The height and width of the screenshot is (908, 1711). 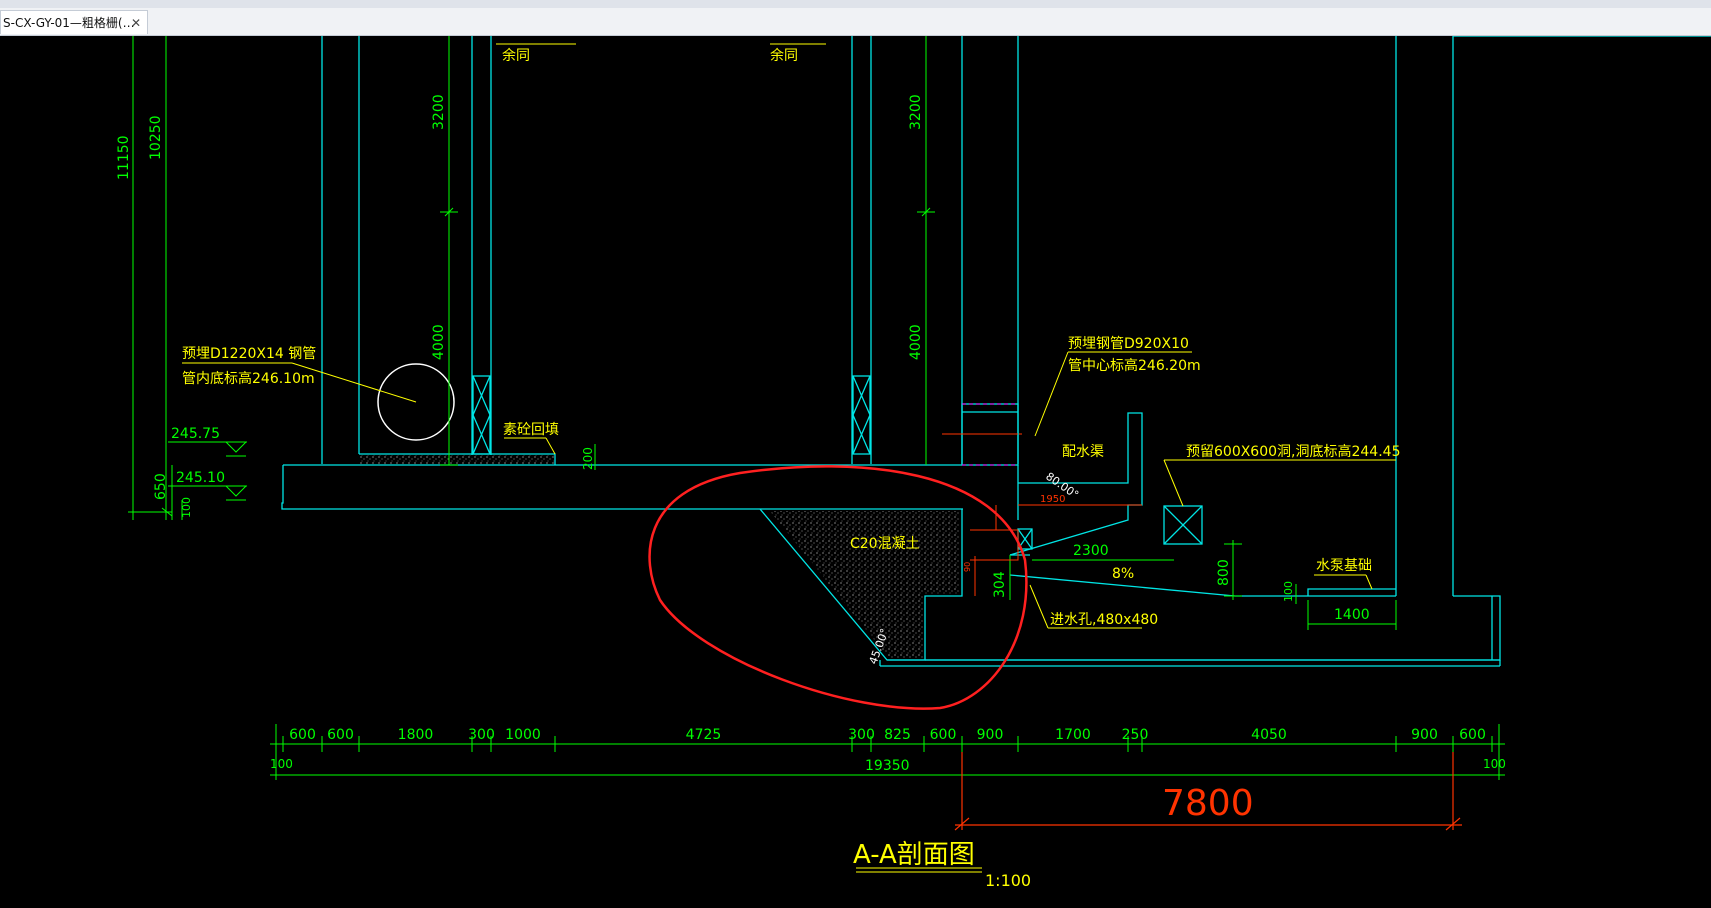 I want to click on note-pipe-right-1: 预埋钢管D920X10, so click(x=1128, y=344).